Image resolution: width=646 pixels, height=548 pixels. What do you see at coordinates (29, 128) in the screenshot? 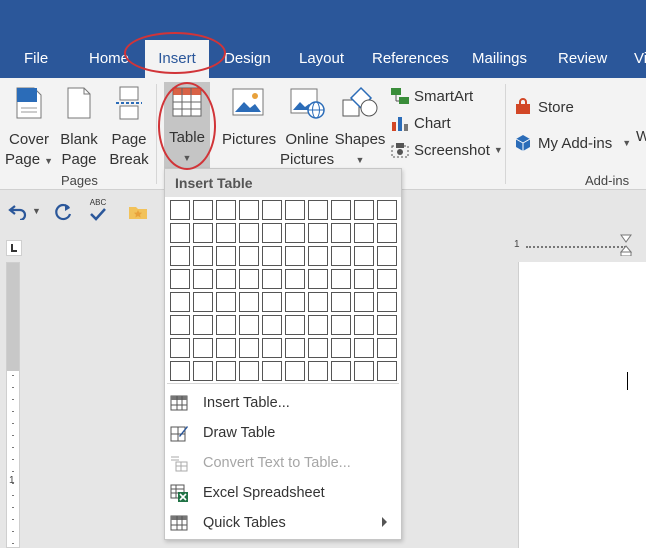
I see `cover-page-button: Cover Page ▼` at bounding box center [29, 128].